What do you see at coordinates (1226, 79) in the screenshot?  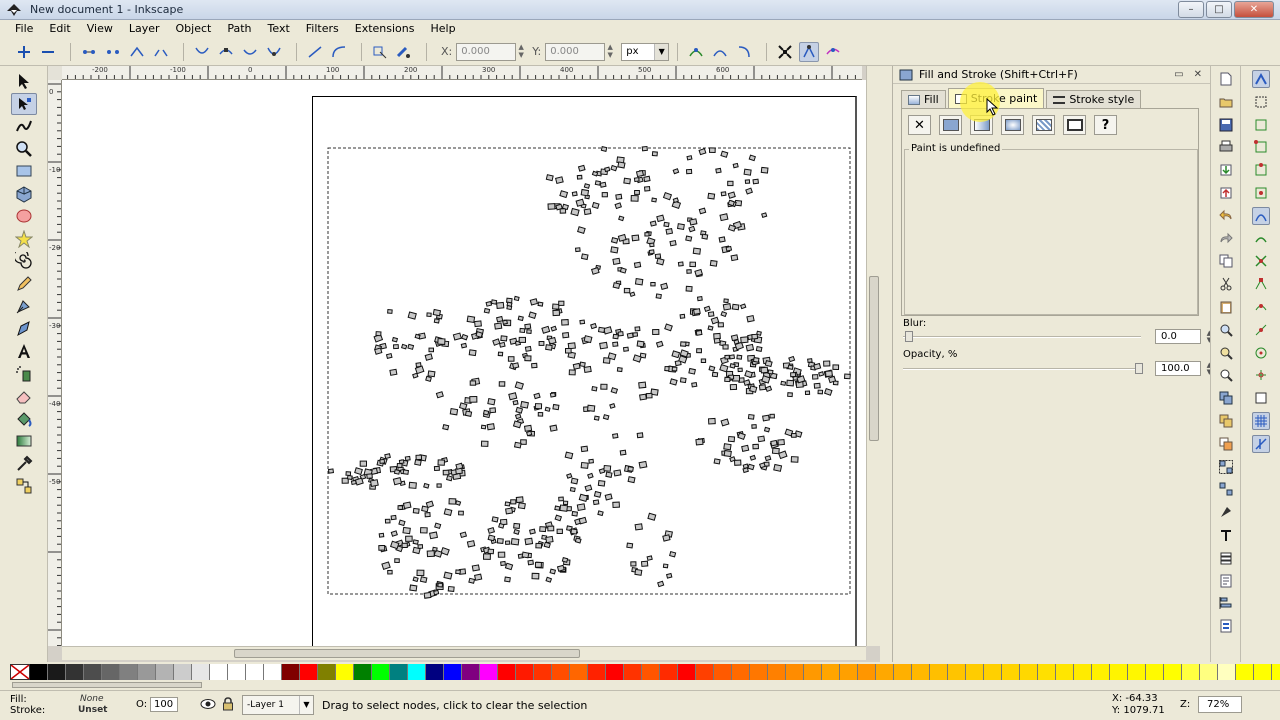 I see `new-document-icon` at bounding box center [1226, 79].